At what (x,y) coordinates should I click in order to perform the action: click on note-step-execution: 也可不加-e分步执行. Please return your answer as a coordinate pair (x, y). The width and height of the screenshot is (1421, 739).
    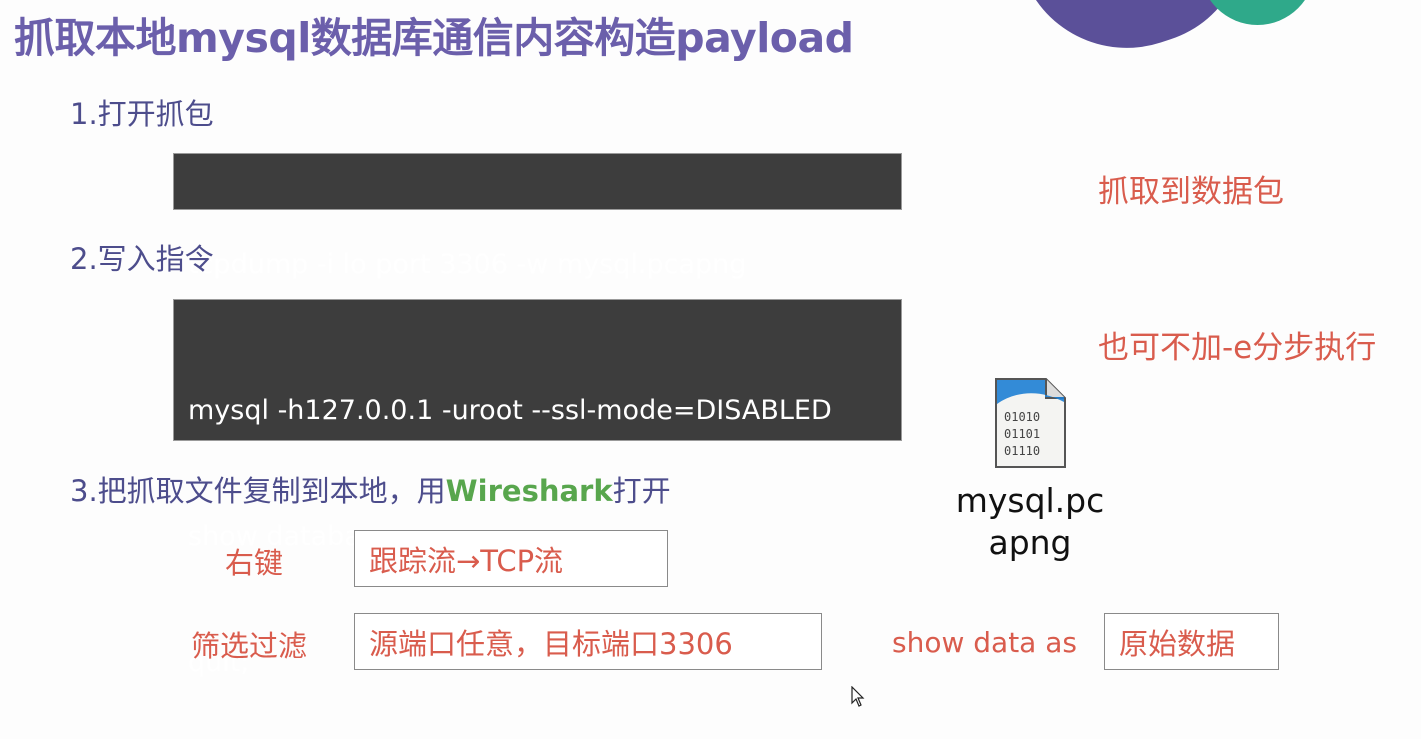
    Looking at the image, I should click on (1237, 348).